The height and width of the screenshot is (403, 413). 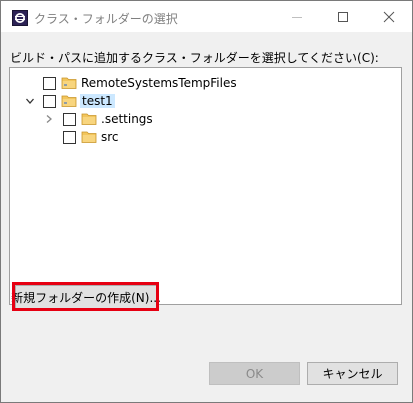 I want to click on close-icon, so click(x=389, y=16).